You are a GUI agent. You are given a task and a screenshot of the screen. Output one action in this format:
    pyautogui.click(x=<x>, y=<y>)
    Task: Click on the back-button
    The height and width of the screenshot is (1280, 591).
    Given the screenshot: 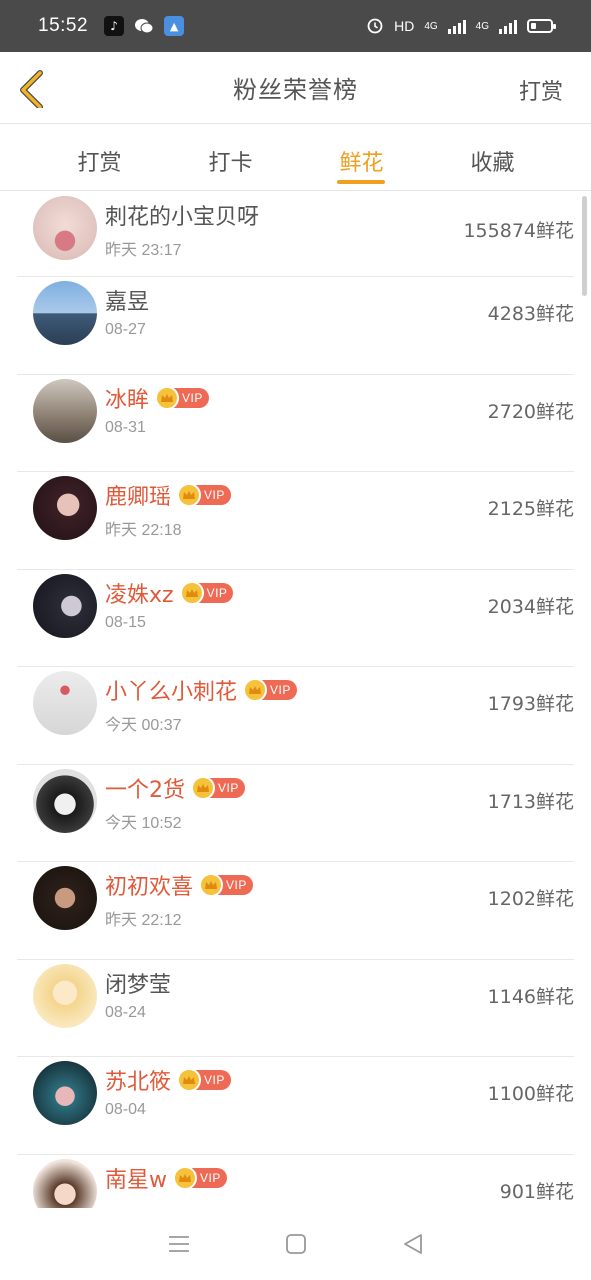 What is the action you would take?
    pyautogui.click(x=34, y=89)
    